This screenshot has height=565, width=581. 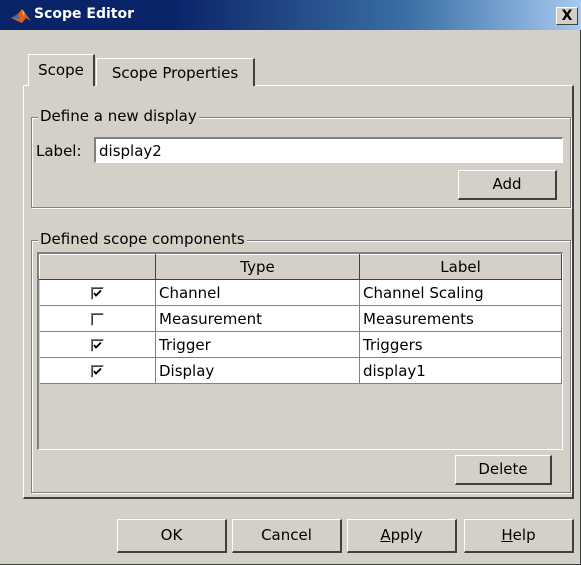 What do you see at coordinates (61, 70) in the screenshot?
I see `tab-scope: Scope` at bounding box center [61, 70].